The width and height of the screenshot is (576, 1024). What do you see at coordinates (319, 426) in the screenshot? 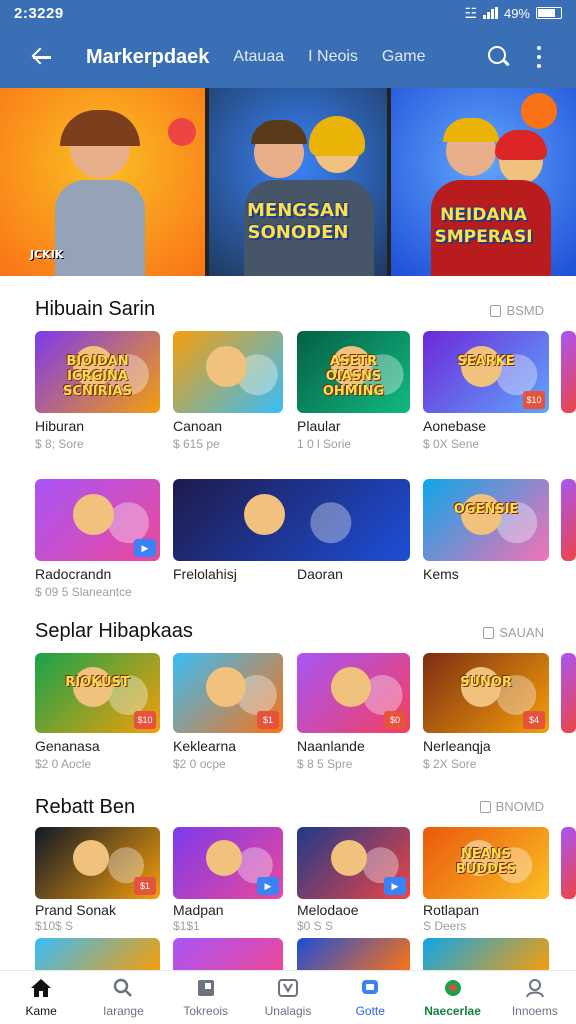
I see `game-title: Plaular` at bounding box center [319, 426].